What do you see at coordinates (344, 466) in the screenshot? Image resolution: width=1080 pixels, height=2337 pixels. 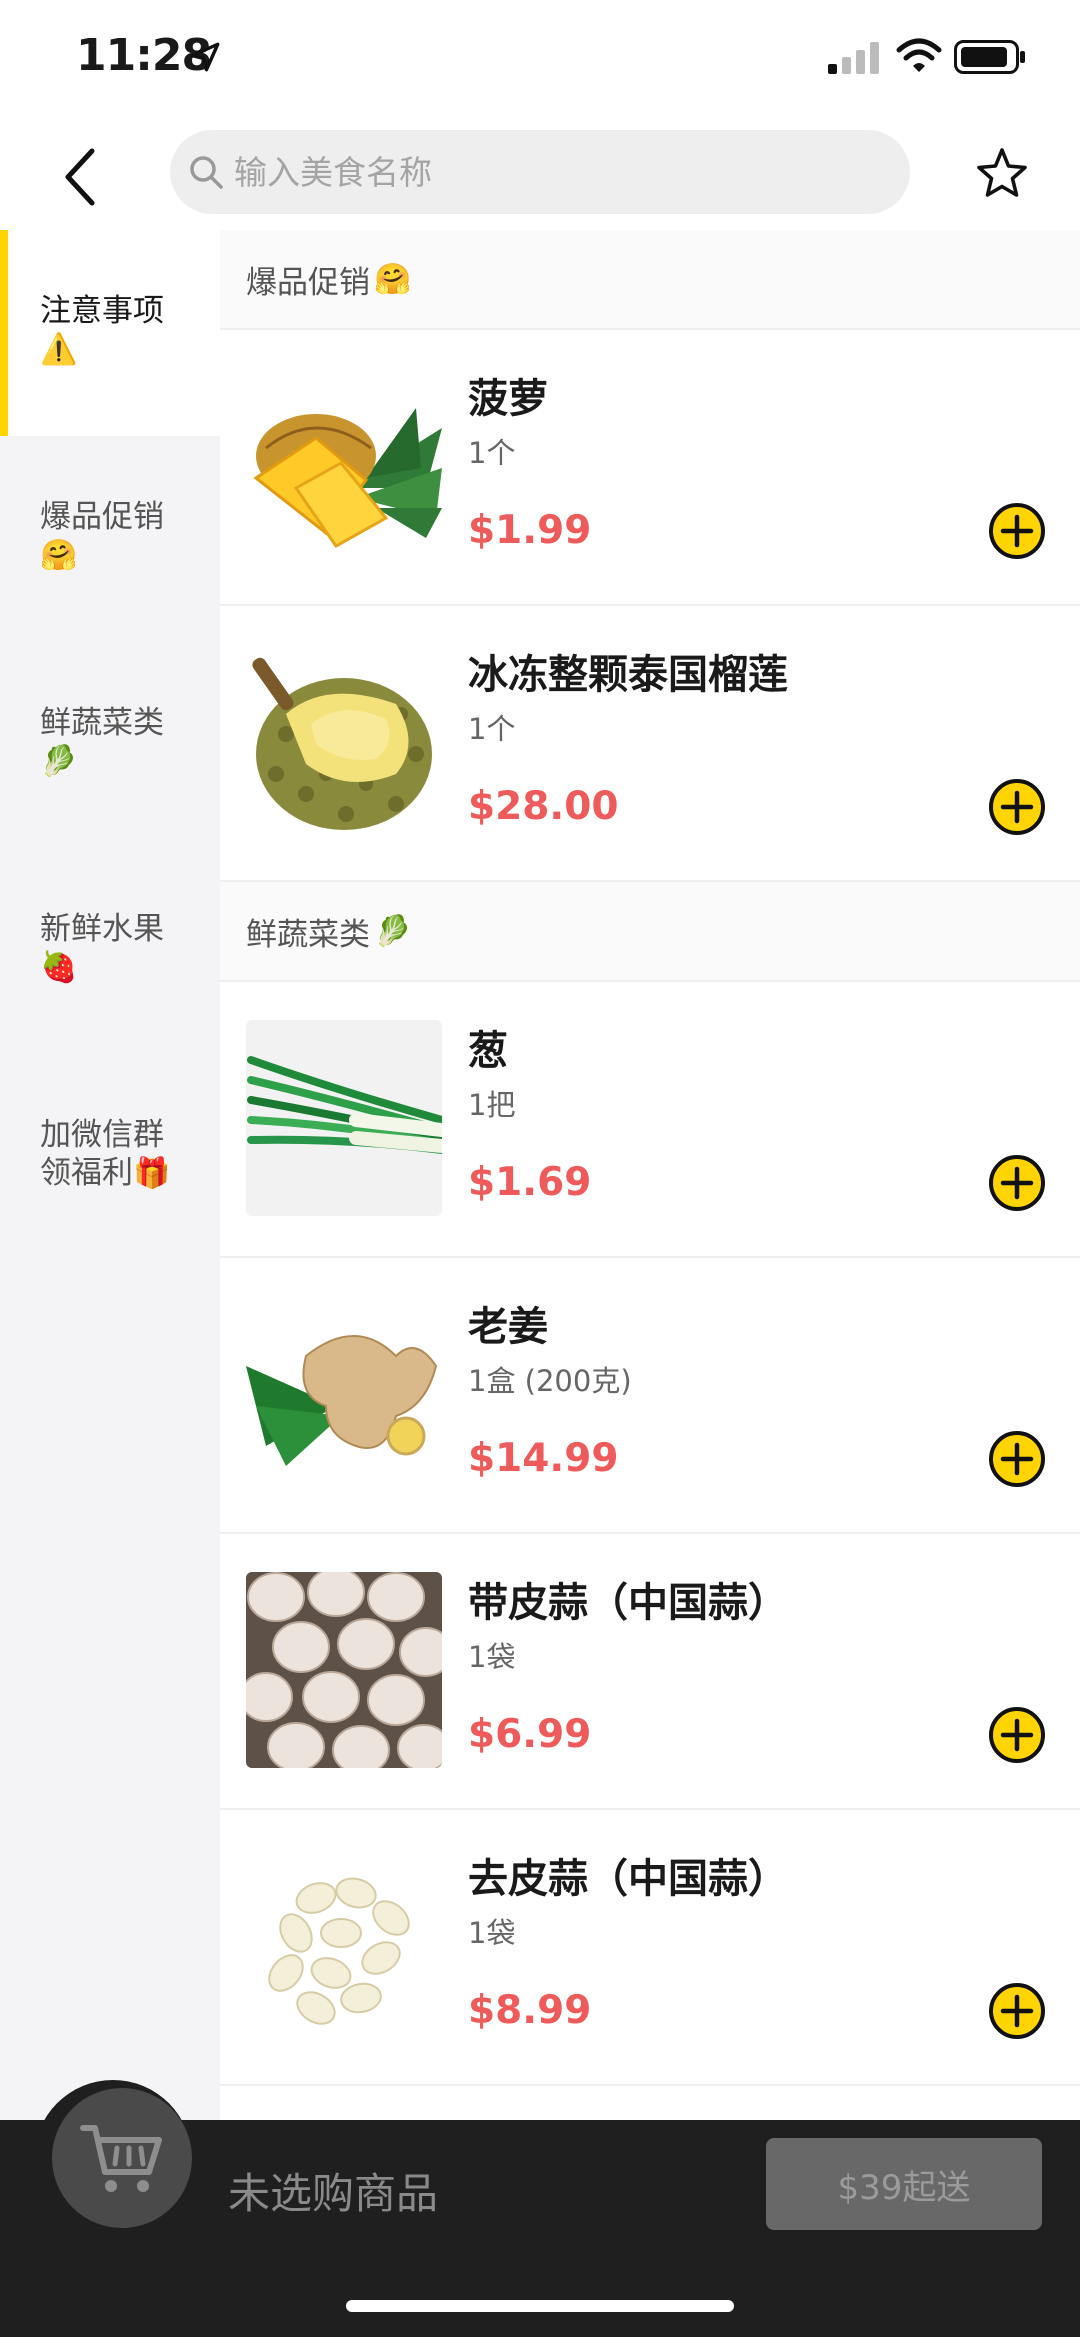 I see `product-image-pineapple` at bounding box center [344, 466].